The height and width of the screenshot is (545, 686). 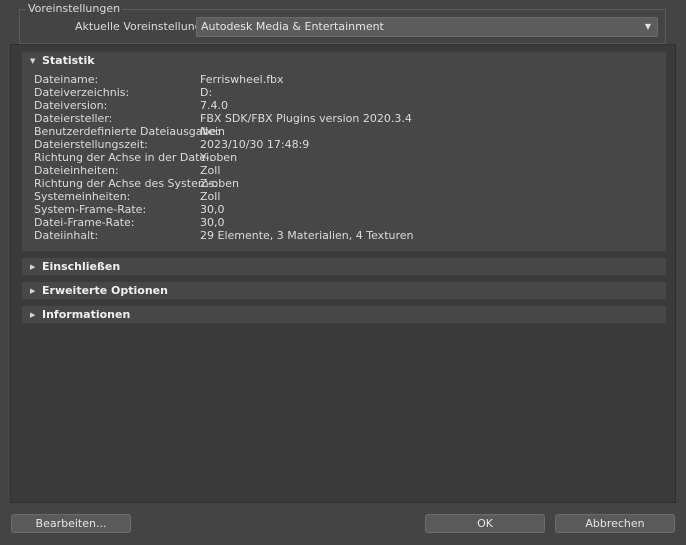 What do you see at coordinates (344, 92) in the screenshot?
I see `stat-row: Dateiverzeichnis: D:` at bounding box center [344, 92].